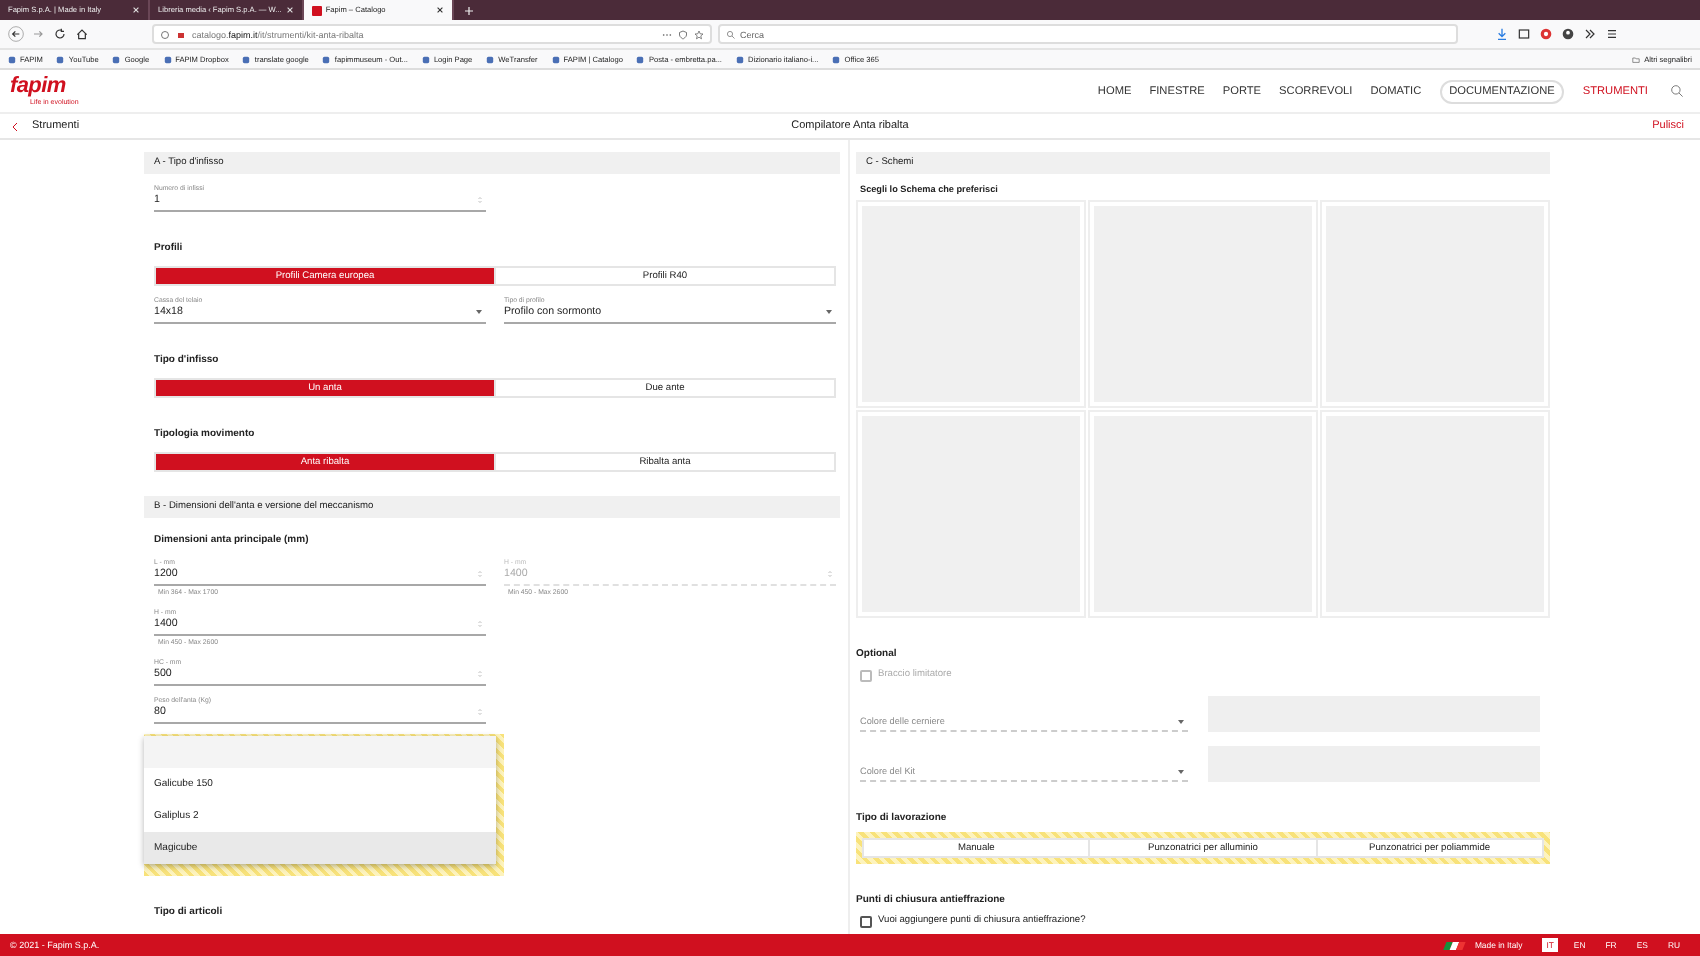 The width and height of the screenshot is (1700, 956). What do you see at coordinates (38, 34) in the screenshot?
I see `forward-icon` at bounding box center [38, 34].